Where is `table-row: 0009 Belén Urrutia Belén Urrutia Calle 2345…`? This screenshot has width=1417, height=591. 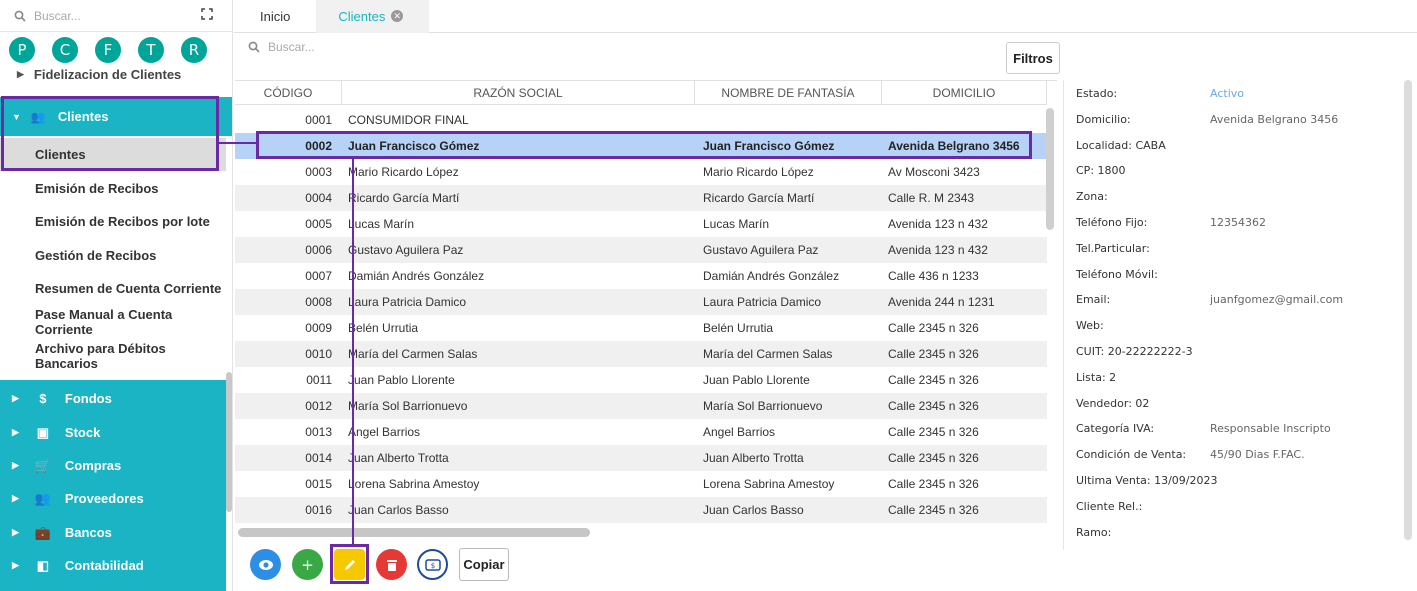
table-row: 0009 Belén Urrutia Belén Urrutia Calle 2345… is located at coordinates (641, 328).